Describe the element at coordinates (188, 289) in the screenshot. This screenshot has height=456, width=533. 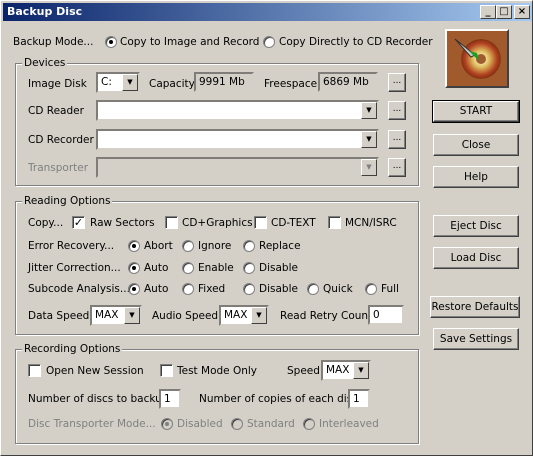
I see `subcode-fixed-radio` at that location.